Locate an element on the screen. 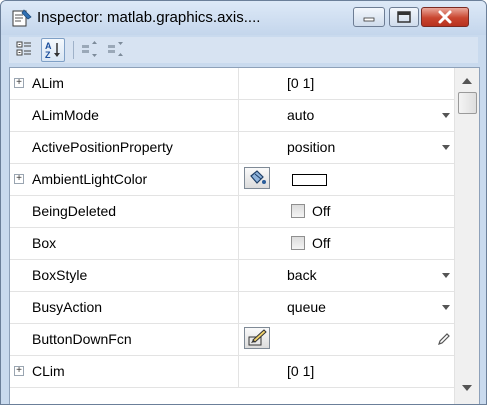 Image resolution: width=487 pixels, height=405 pixels. property-name: ALim is located at coordinates (48, 83).